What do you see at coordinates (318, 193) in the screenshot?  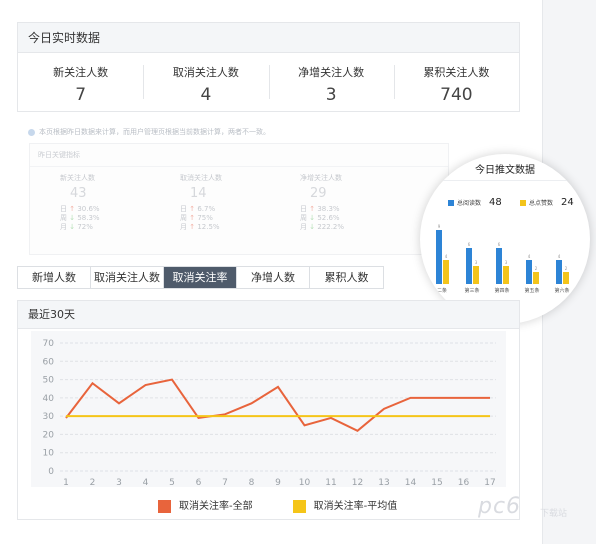 I see `yesterday-value: 29` at bounding box center [318, 193].